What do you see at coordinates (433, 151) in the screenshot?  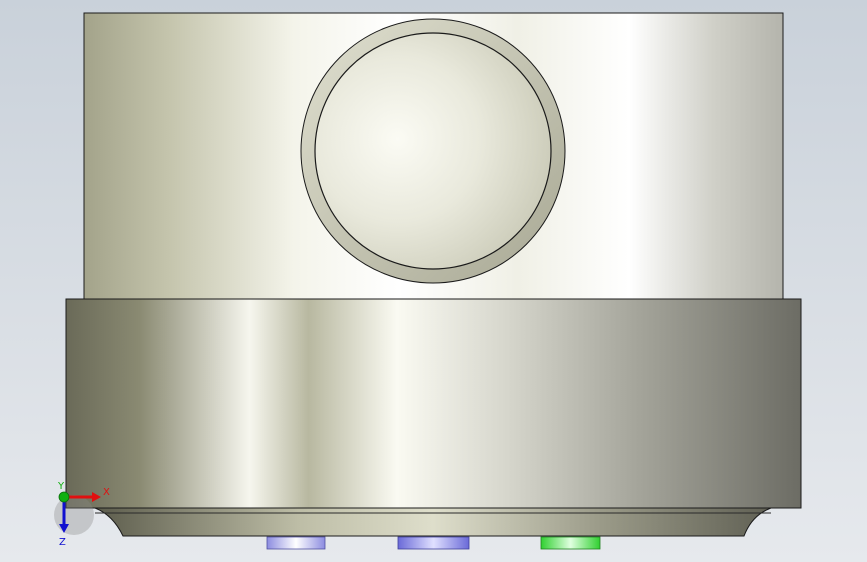 I see `circular-boss` at bounding box center [433, 151].